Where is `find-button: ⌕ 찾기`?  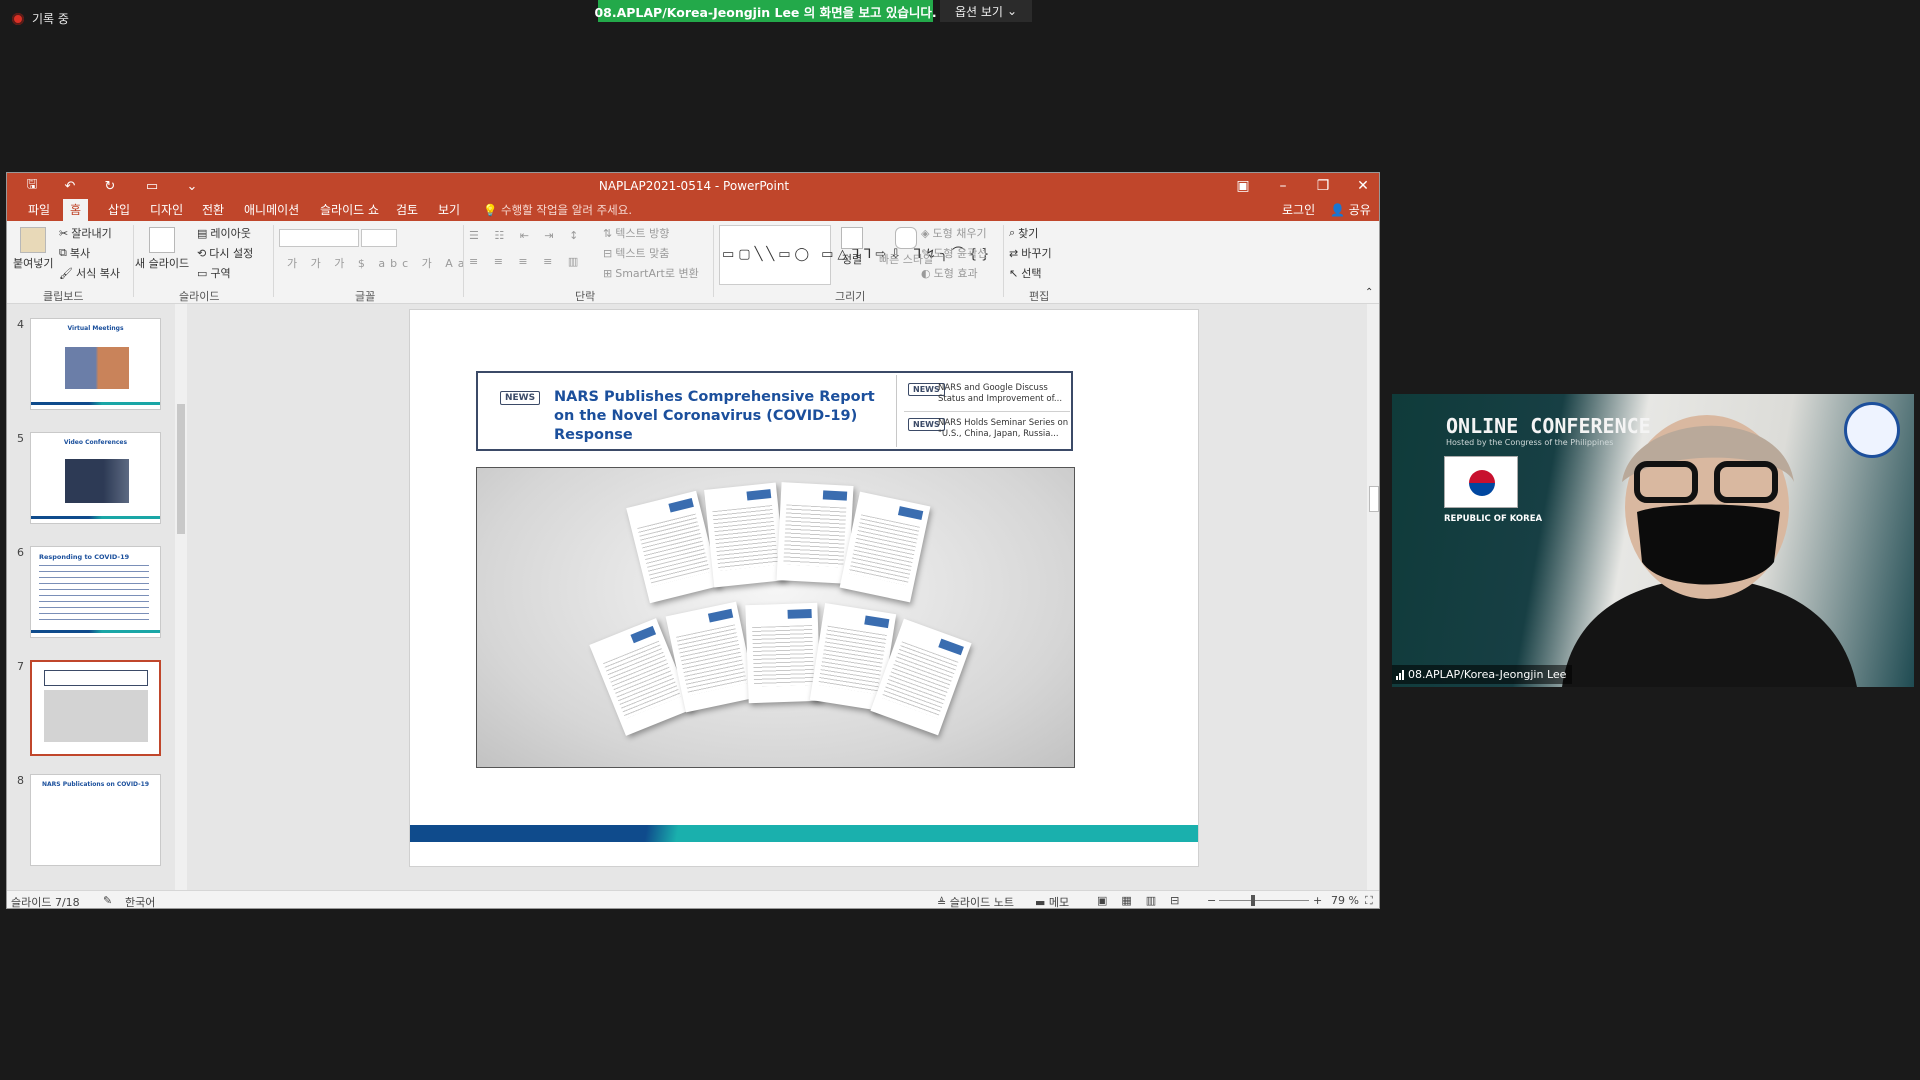
find-button: ⌕ 찾기 is located at coordinates (1023, 233).